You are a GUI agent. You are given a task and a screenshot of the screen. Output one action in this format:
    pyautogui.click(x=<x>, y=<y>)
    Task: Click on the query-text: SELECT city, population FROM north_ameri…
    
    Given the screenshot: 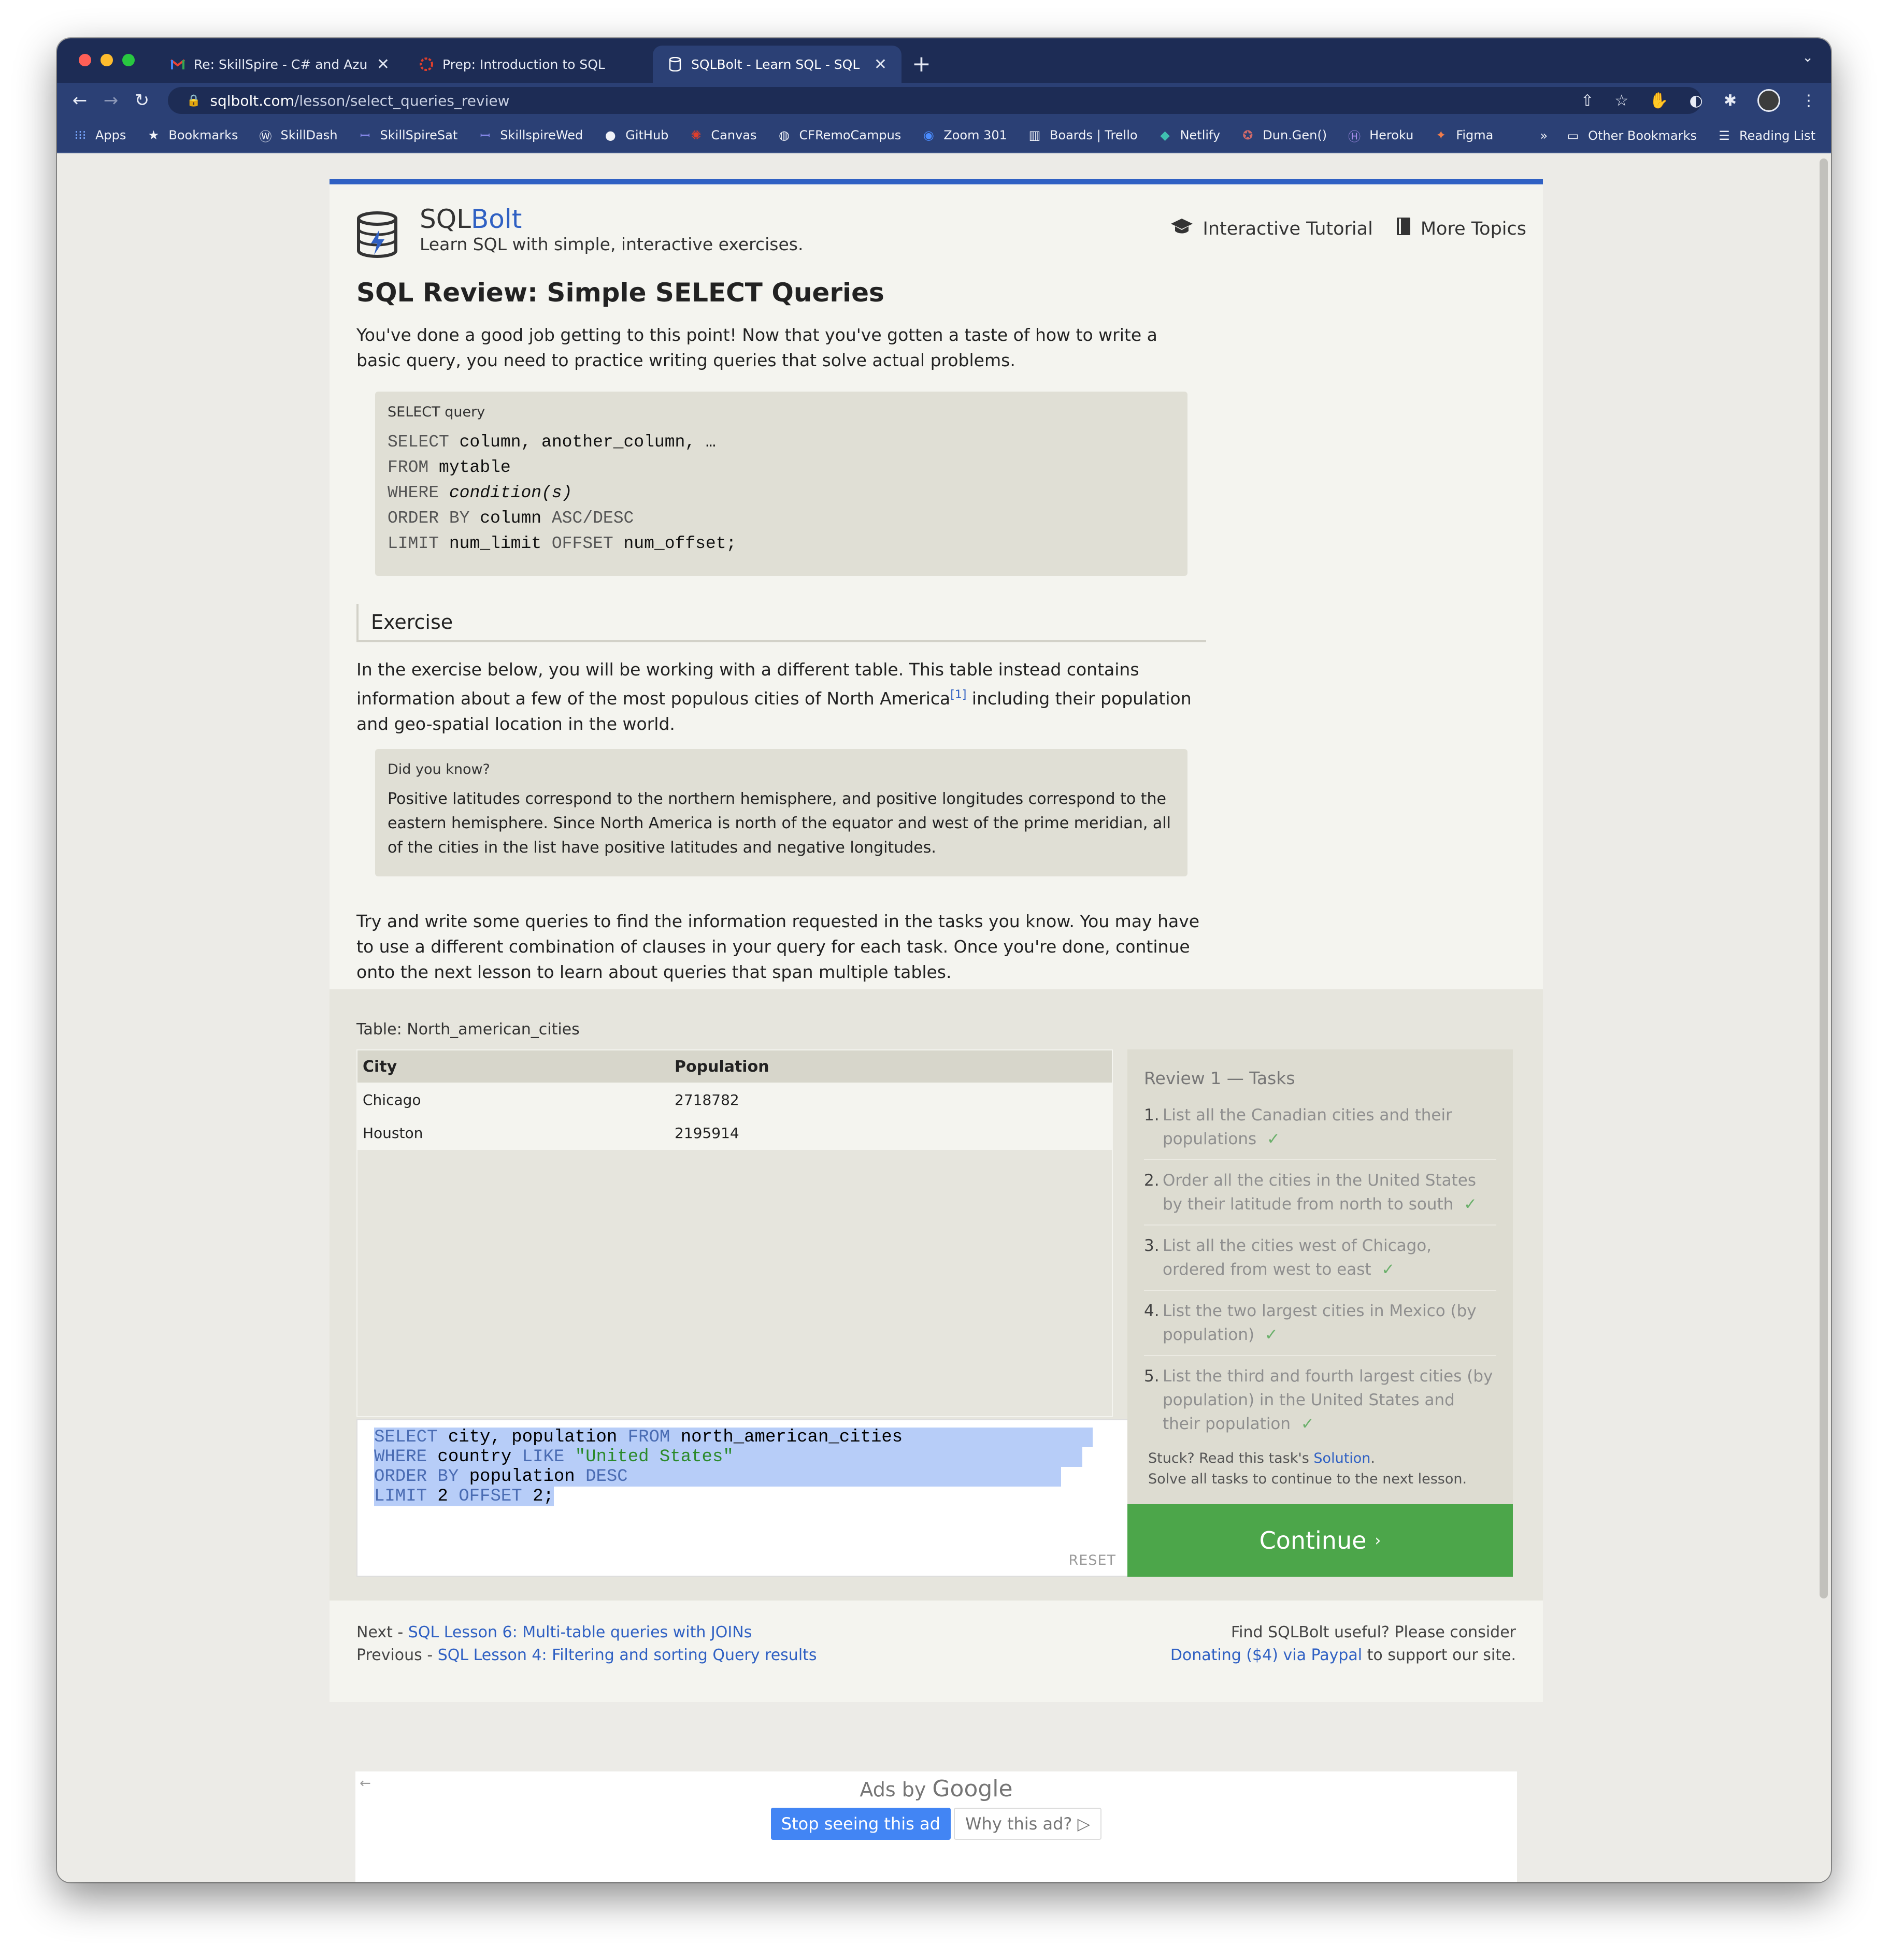 What is the action you would take?
    pyautogui.click(x=733, y=1467)
    